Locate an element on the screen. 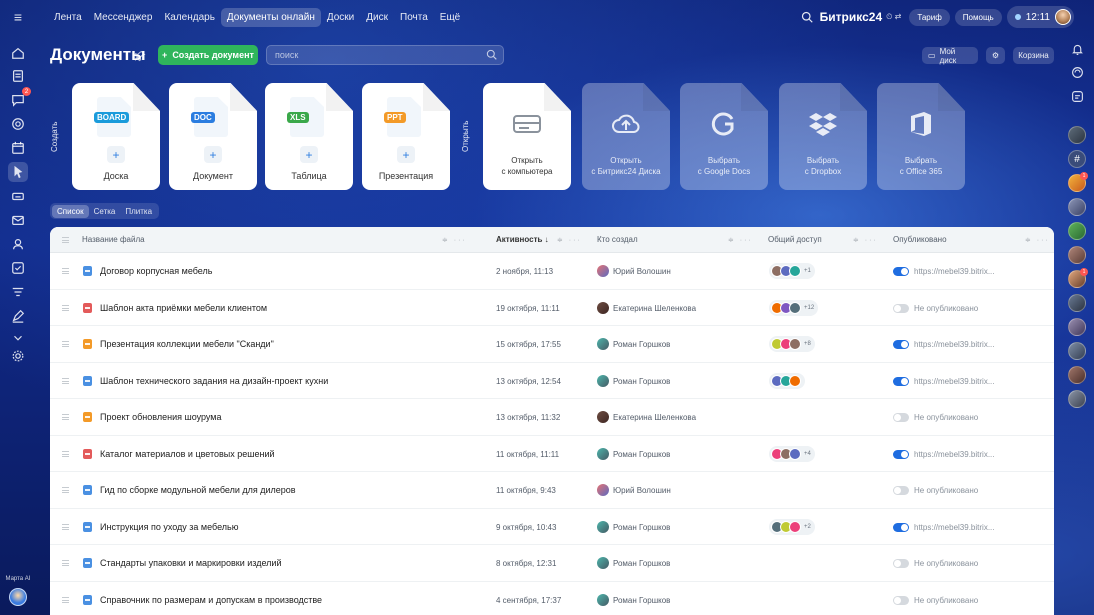  shared-avatars is located at coordinates (787, 380).